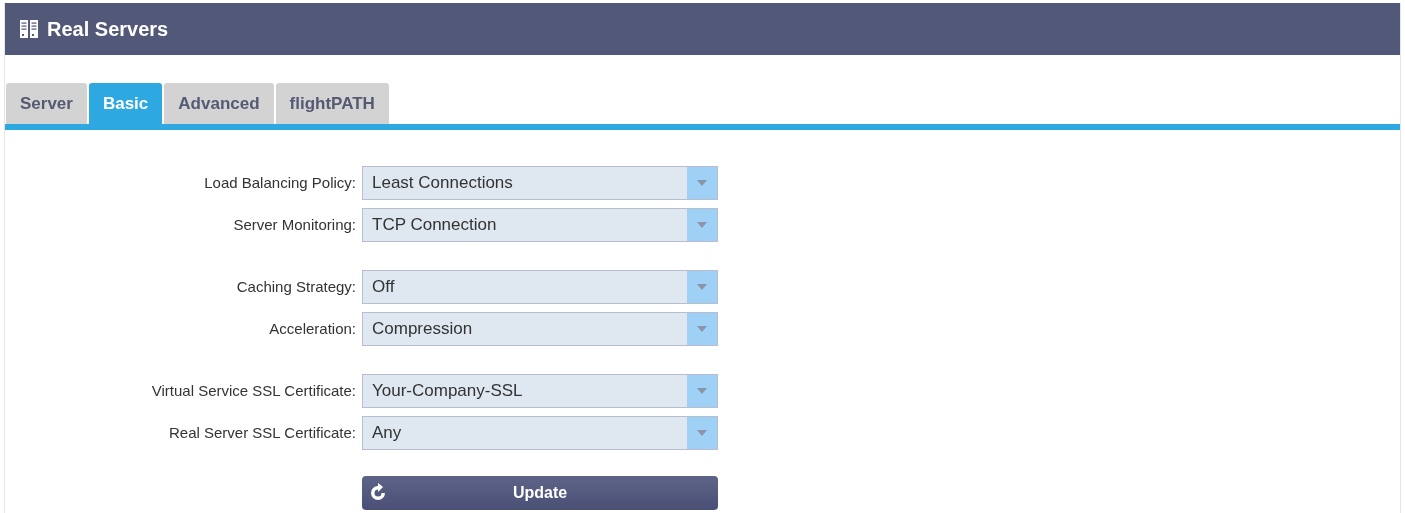  What do you see at coordinates (46, 103) in the screenshot?
I see `tab: Server` at bounding box center [46, 103].